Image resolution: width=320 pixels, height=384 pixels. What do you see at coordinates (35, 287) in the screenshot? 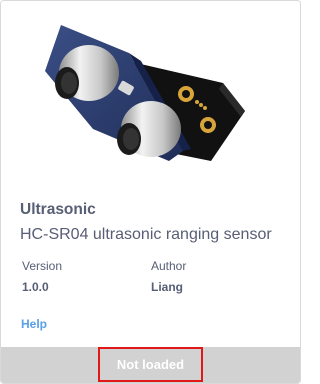
I see `version-value: 1.0.0` at bounding box center [35, 287].